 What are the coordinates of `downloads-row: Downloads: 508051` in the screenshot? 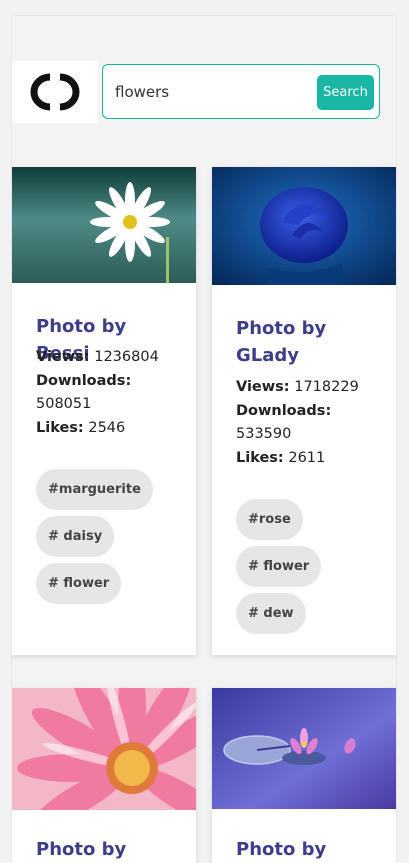 It's located at (111, 393).